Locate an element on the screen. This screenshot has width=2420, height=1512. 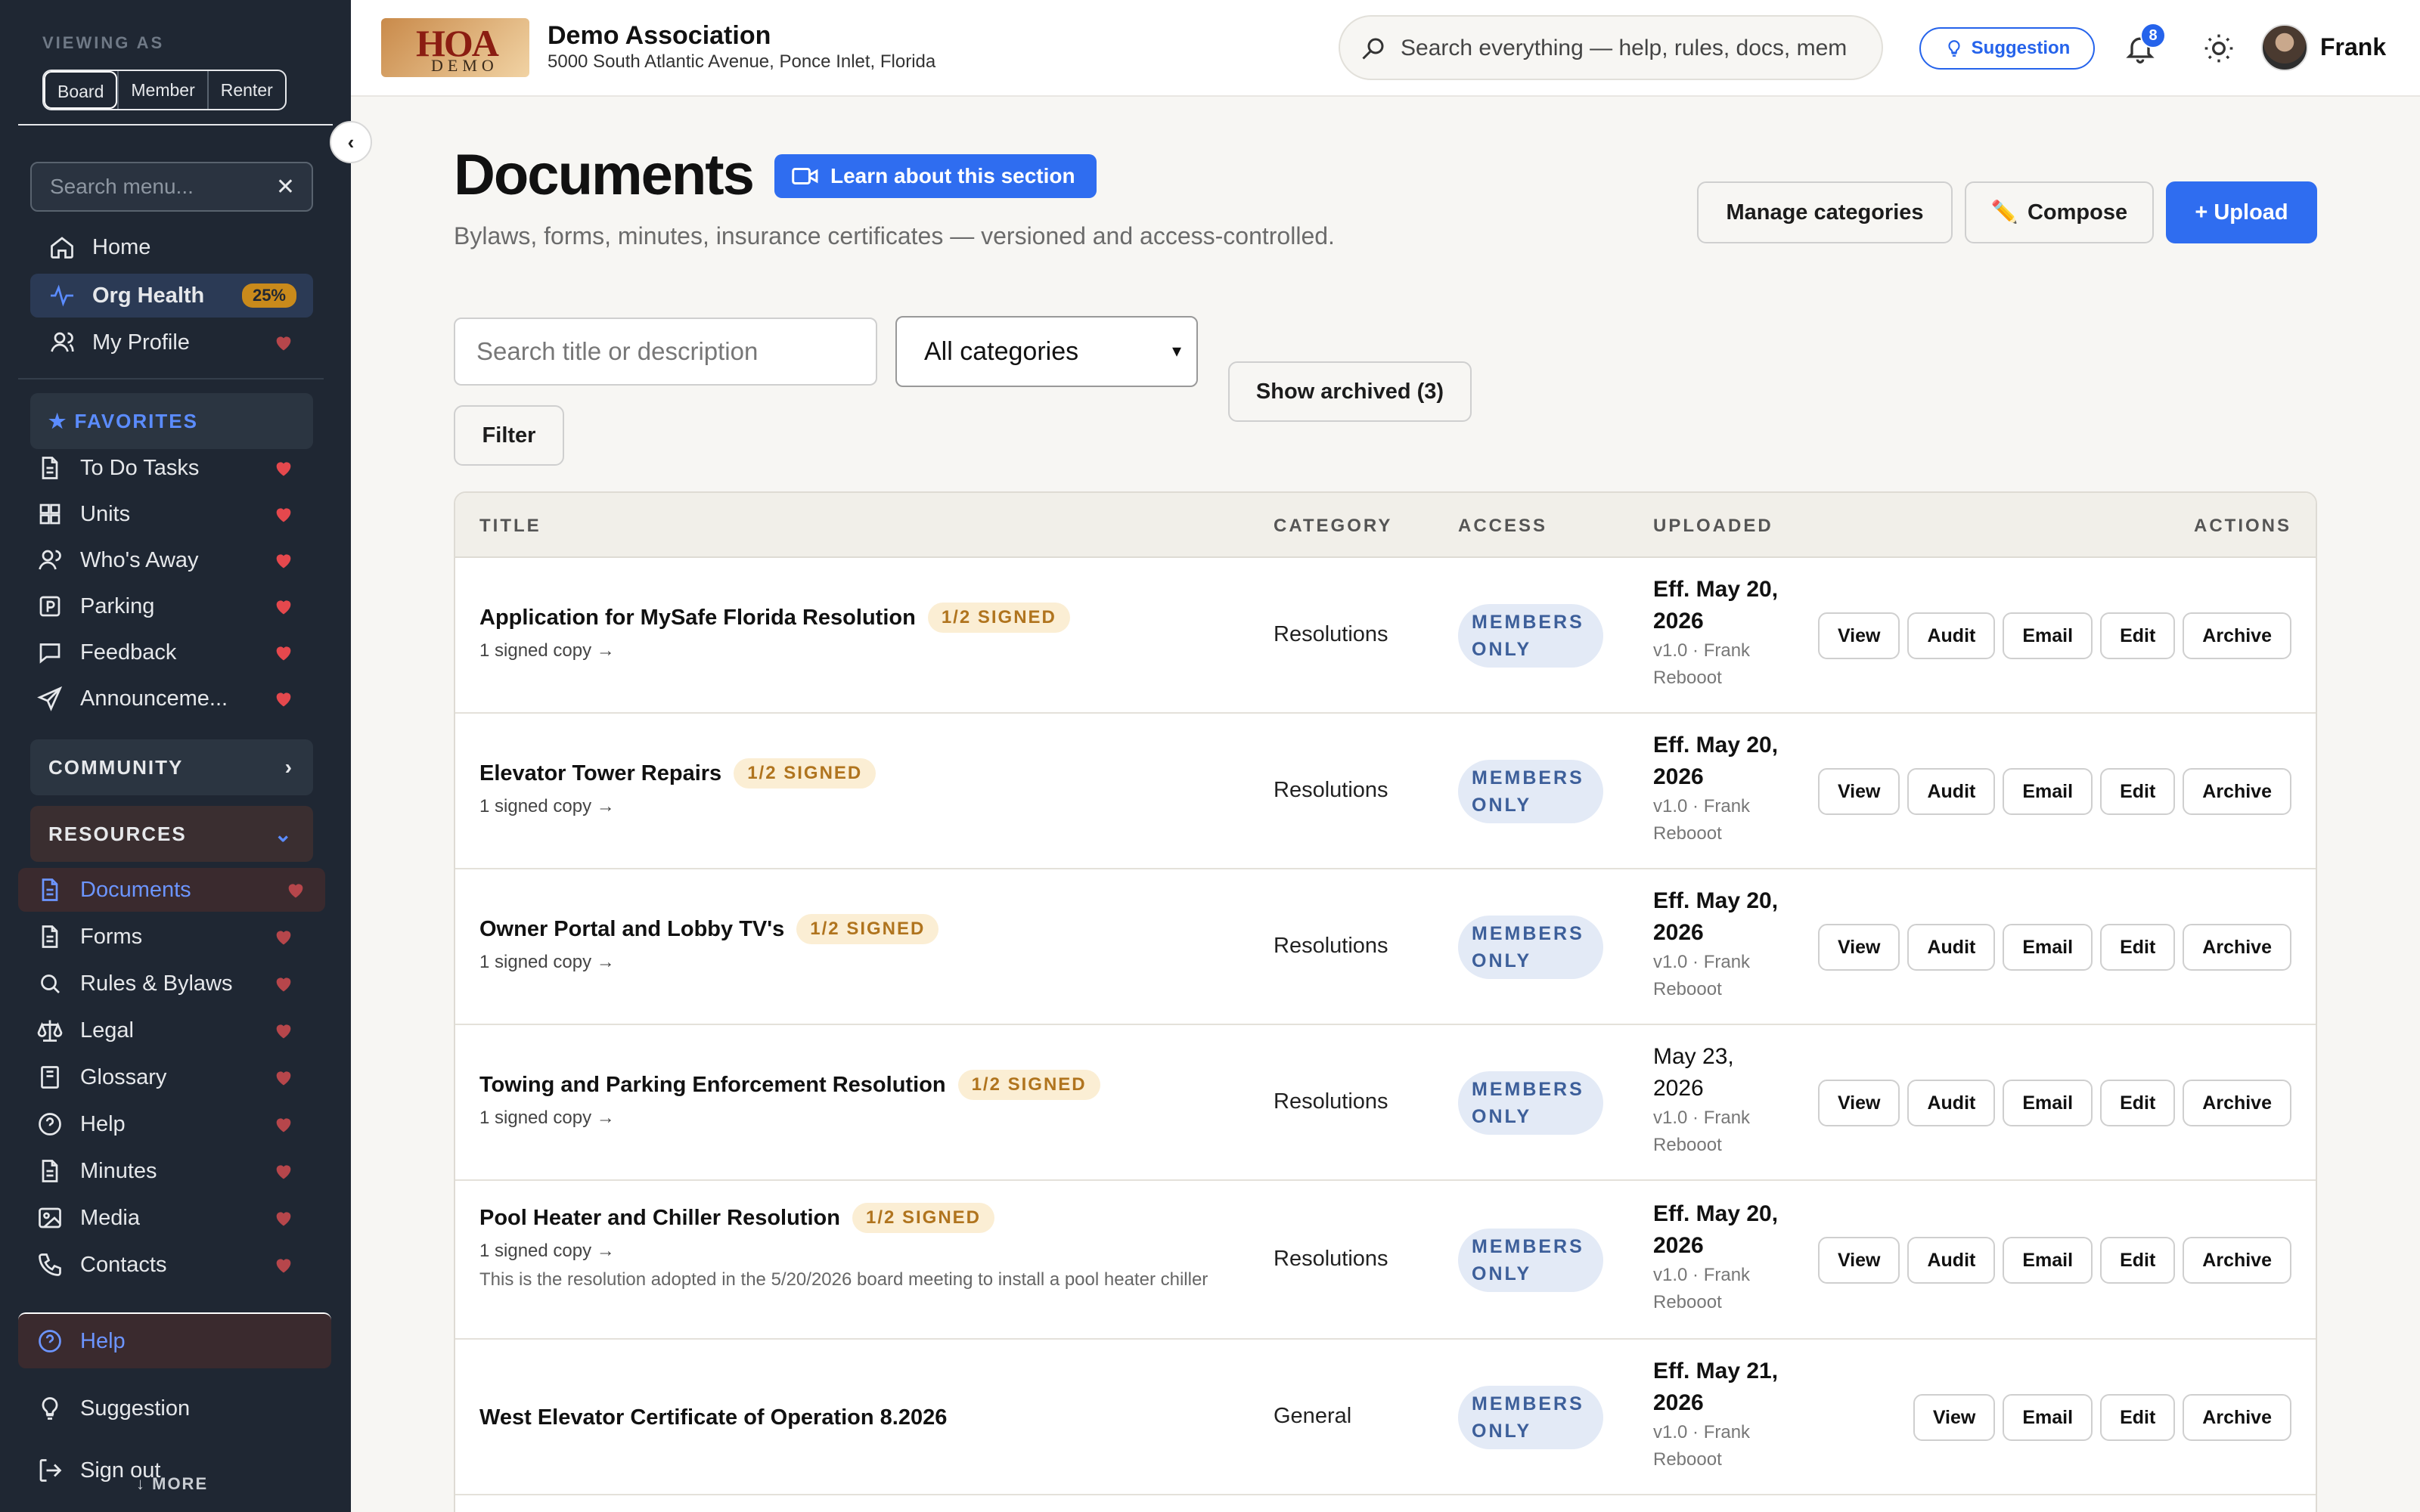
nav-item-parking: Parking is located at coordinates (171, 606).